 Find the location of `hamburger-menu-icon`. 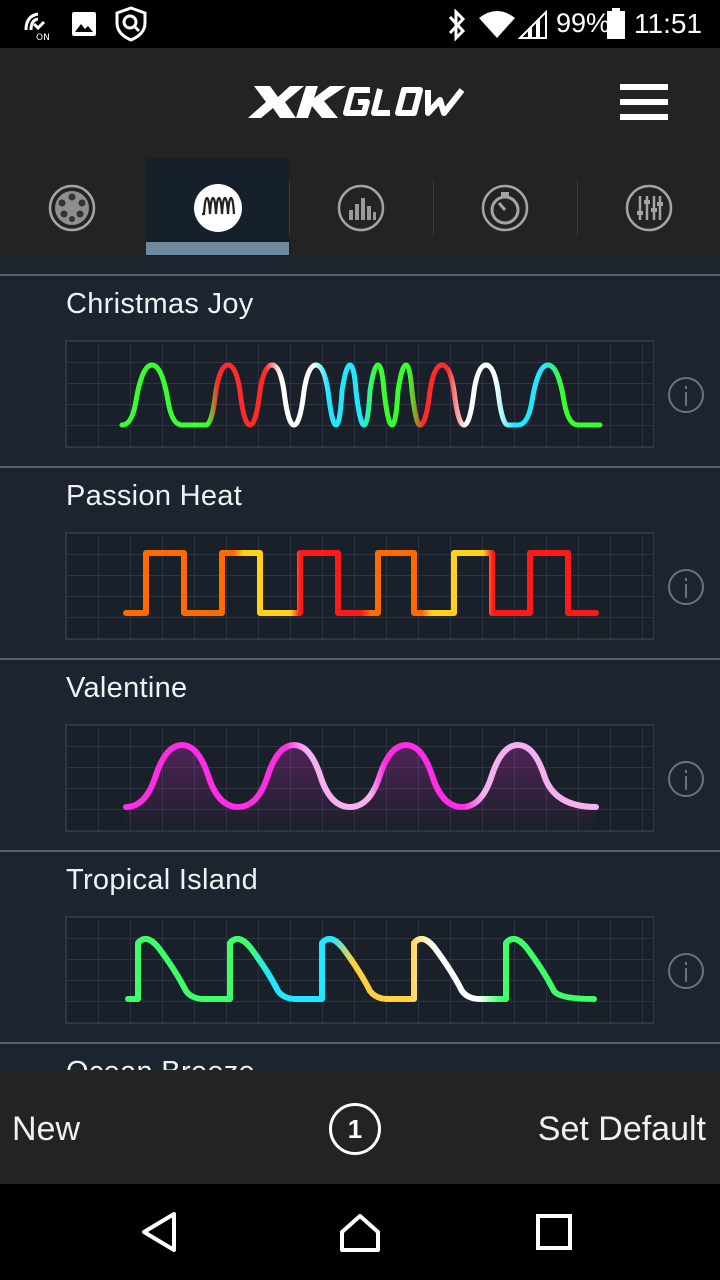

hamburger-menu-icon is located at coordinates (644, 102).